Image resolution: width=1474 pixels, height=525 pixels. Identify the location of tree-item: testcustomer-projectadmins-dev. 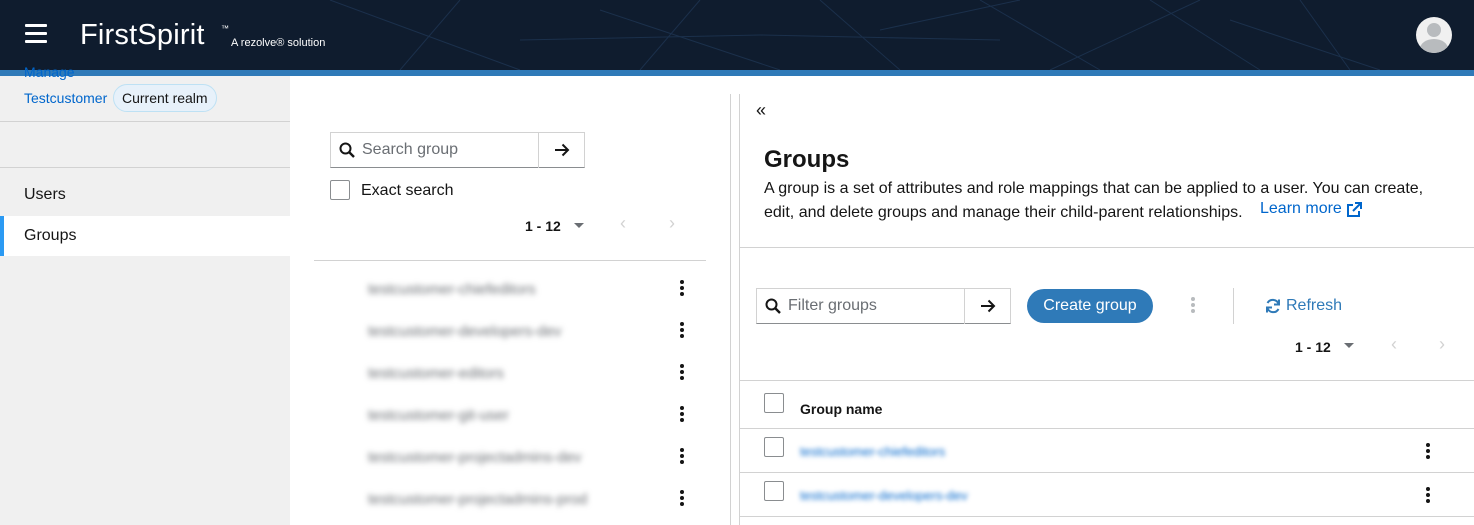
(474, 457).